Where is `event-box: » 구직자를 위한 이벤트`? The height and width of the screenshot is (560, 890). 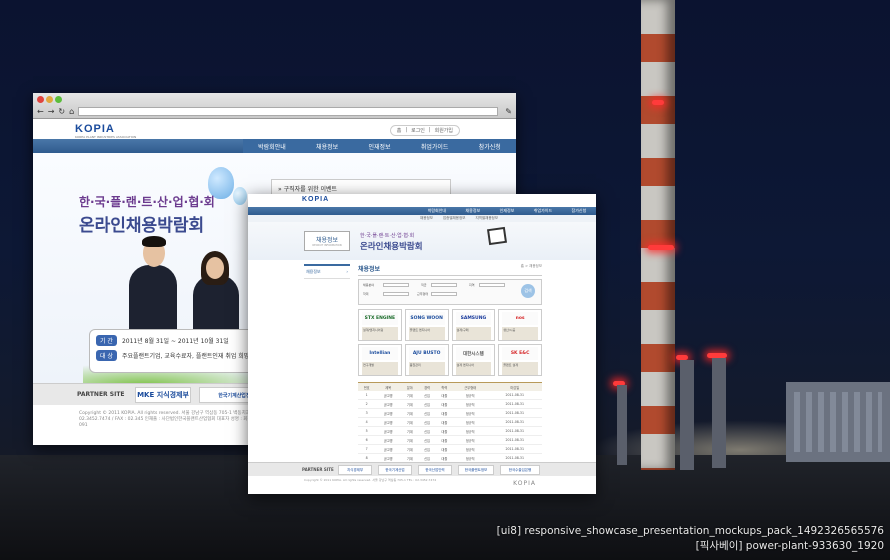
event-box: » 구직자를 위한 이벤트 is located at coordinates (361, 187).